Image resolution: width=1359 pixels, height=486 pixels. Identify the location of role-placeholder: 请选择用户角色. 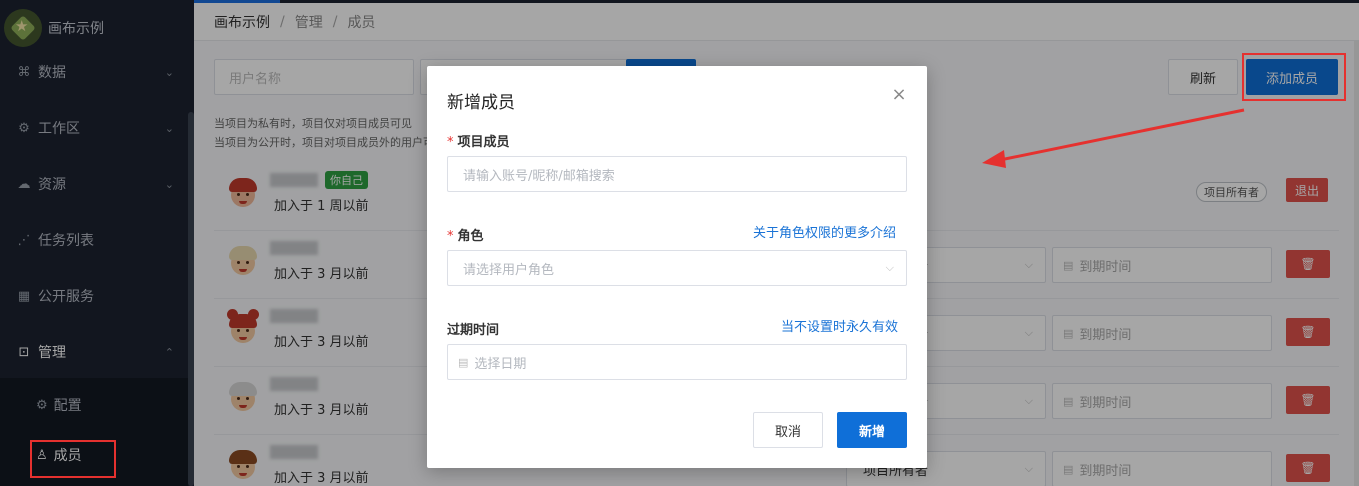
(509, 270).